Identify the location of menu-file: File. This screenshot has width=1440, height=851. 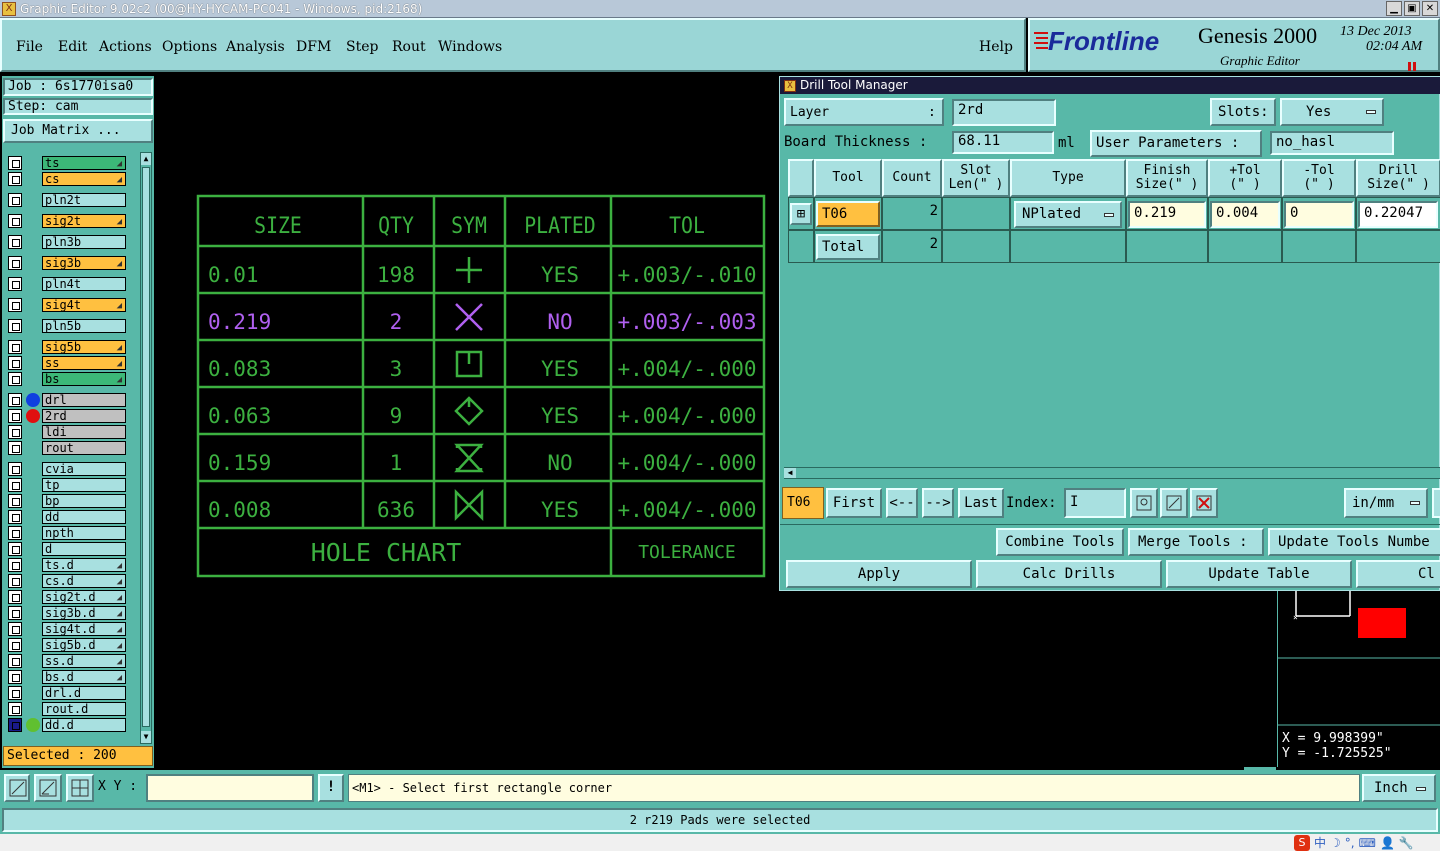
(29, 47).